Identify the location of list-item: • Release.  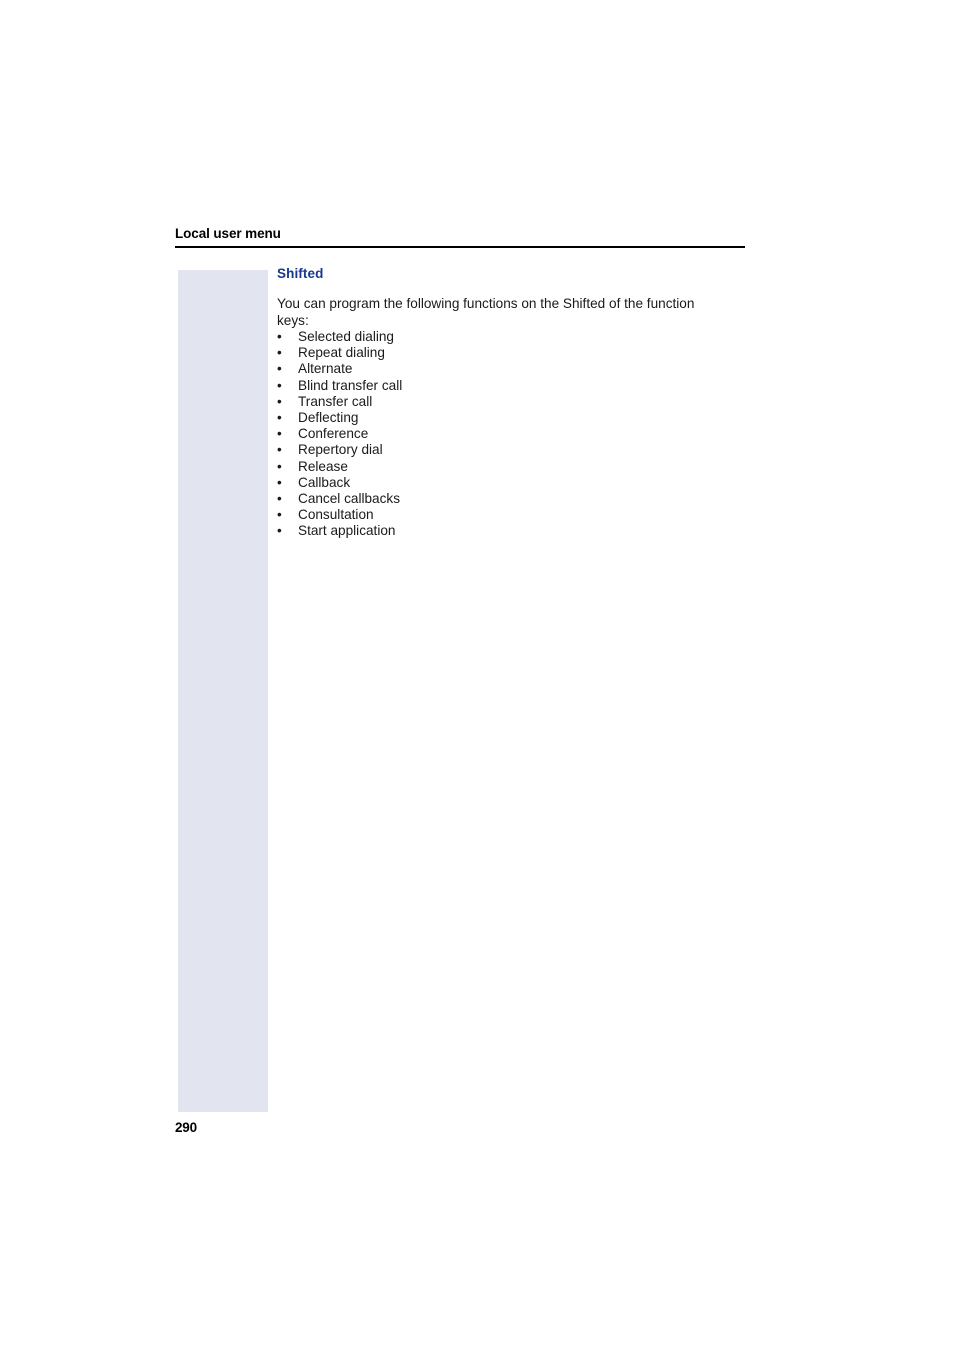
(507, 467).